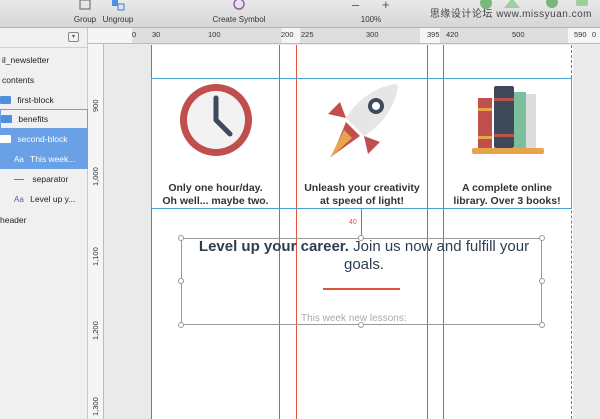 The height and width of the screenshot is (419, 600). Describe the element at coordinates (214, 34) in the screenshot. I see `ruler-tick: 100` at that location.